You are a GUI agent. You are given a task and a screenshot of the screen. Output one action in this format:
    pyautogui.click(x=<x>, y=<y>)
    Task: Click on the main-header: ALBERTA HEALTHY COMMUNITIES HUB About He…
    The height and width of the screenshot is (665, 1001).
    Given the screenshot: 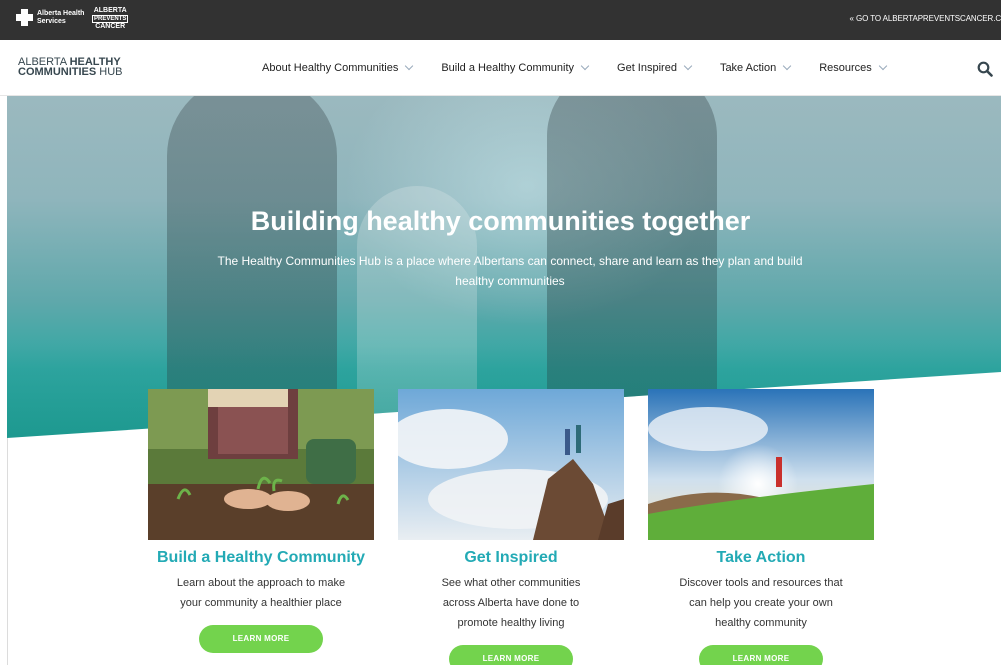 What is the action you would take?
    pyautogui.click(x=500, y=68)
    